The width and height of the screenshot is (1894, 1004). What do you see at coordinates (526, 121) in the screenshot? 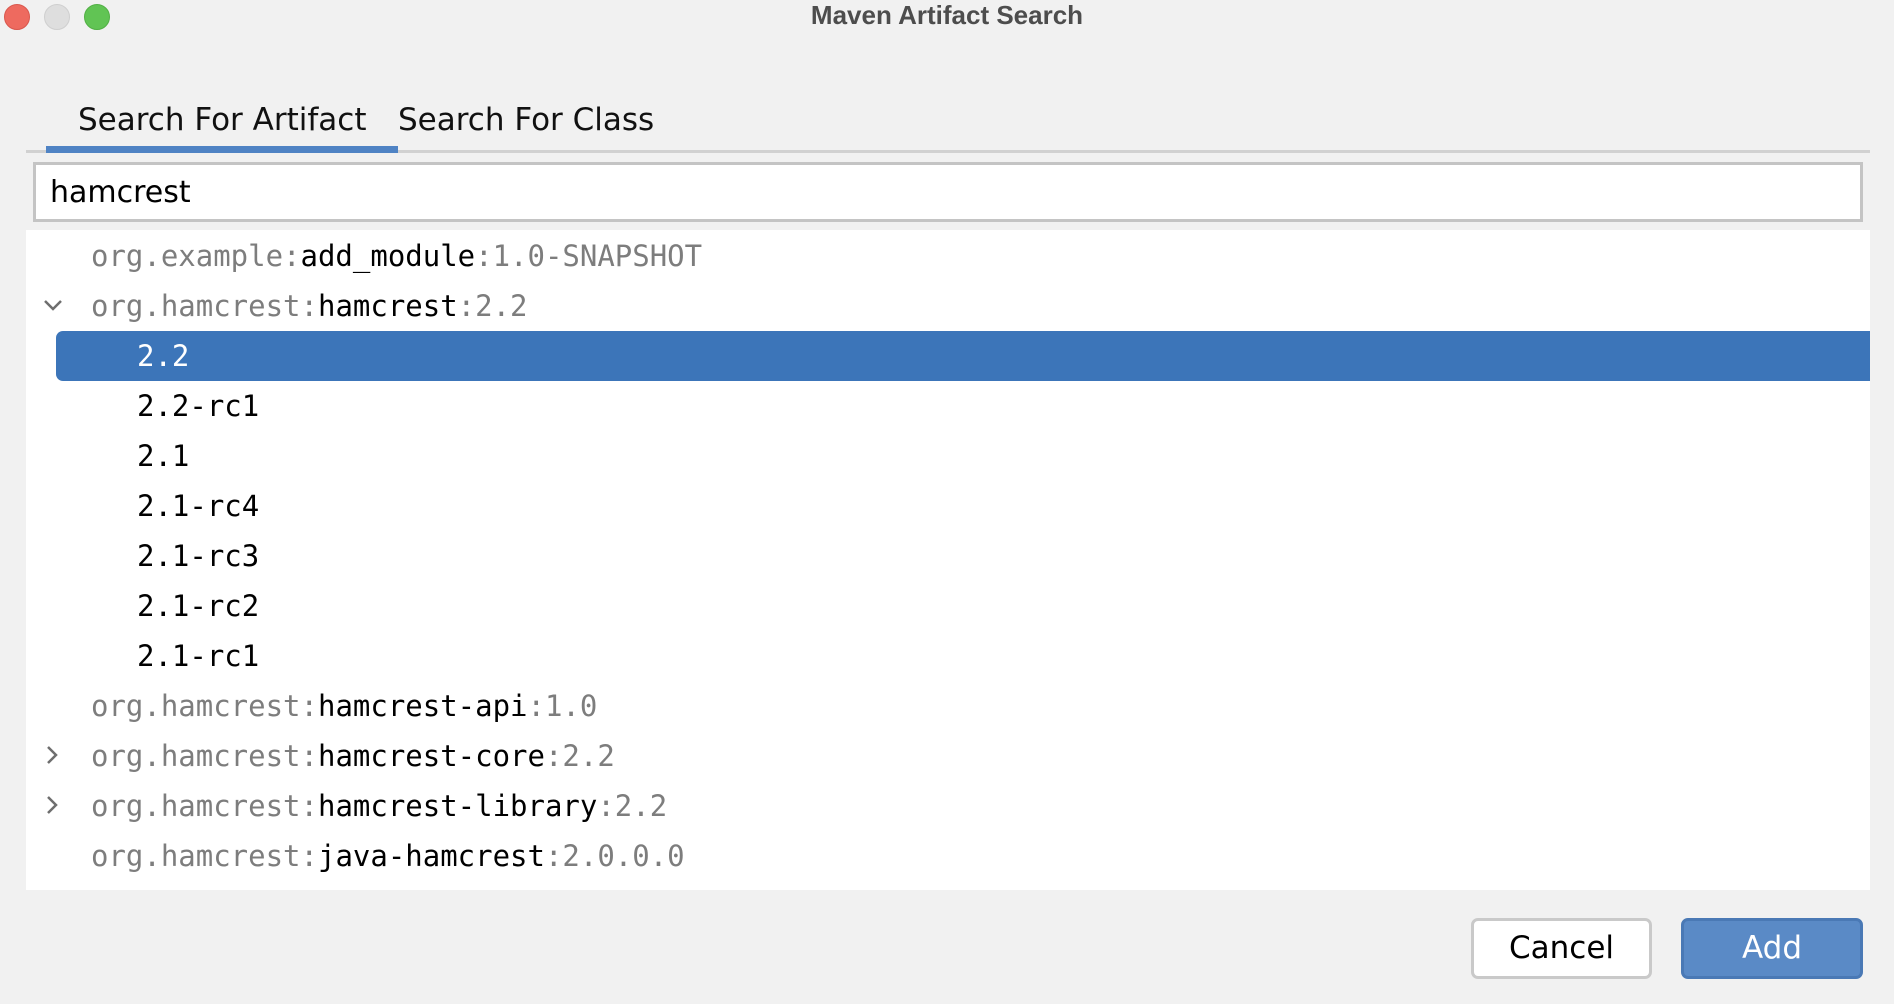
I see `tab-search-for-class: Search For Class` at bounding box center [526, 121].